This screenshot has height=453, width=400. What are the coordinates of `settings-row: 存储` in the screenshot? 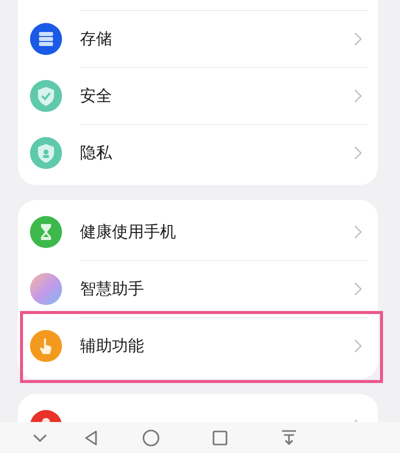 It's located at (198, 38).